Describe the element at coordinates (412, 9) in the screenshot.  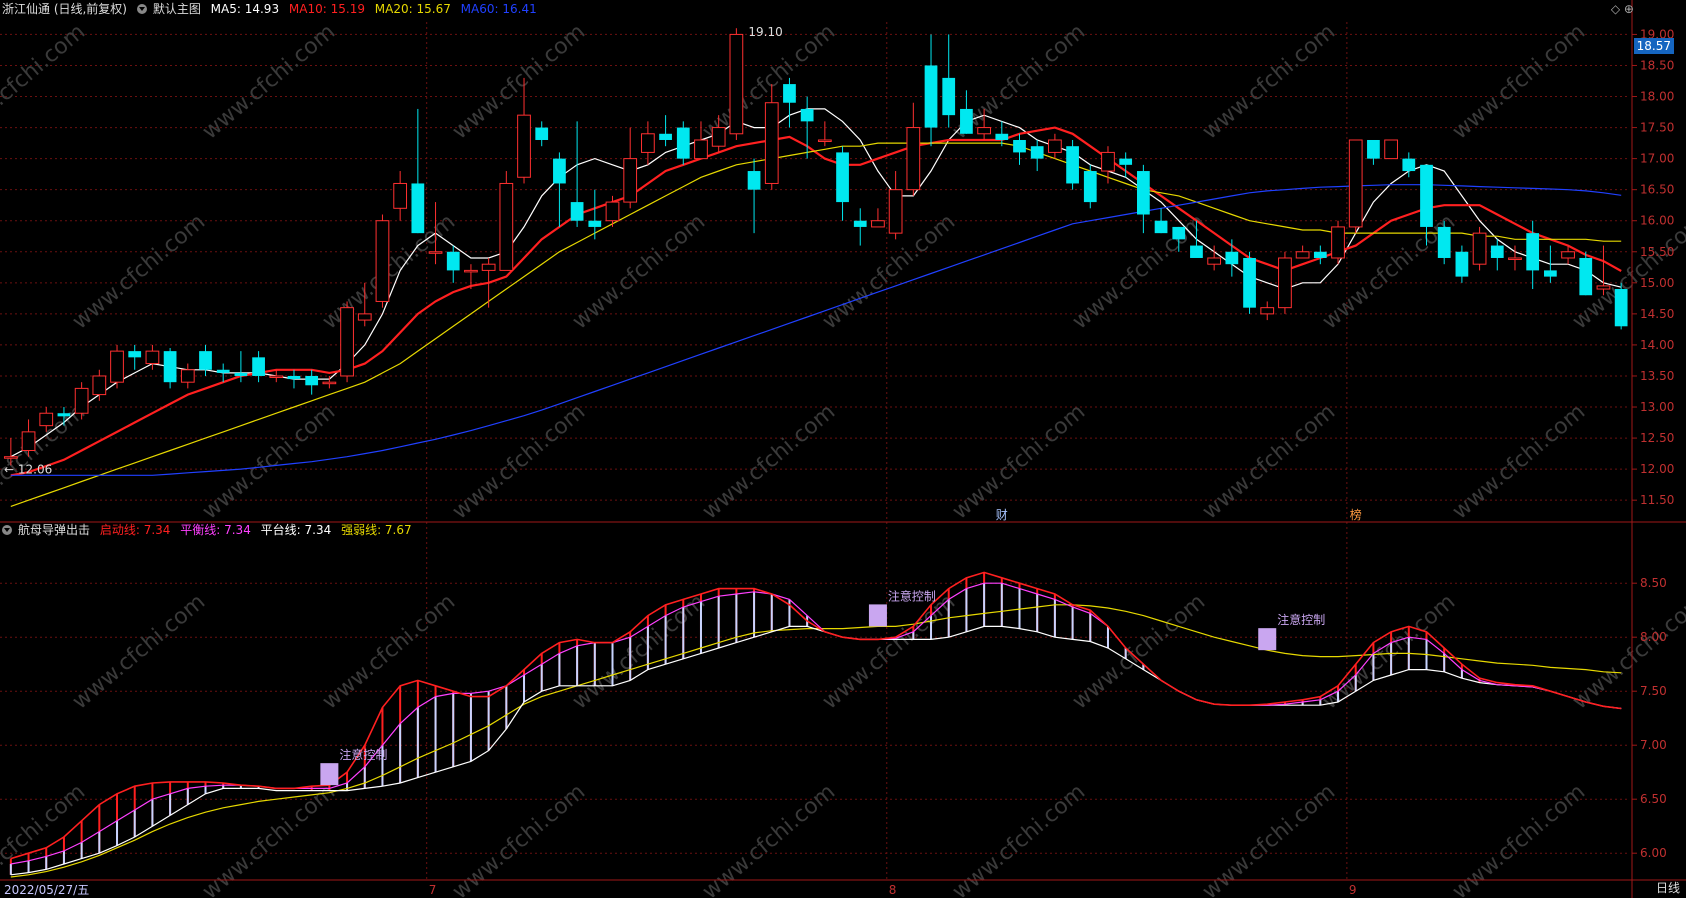
I see `ma20-label: MA20: 15.67` at that location.